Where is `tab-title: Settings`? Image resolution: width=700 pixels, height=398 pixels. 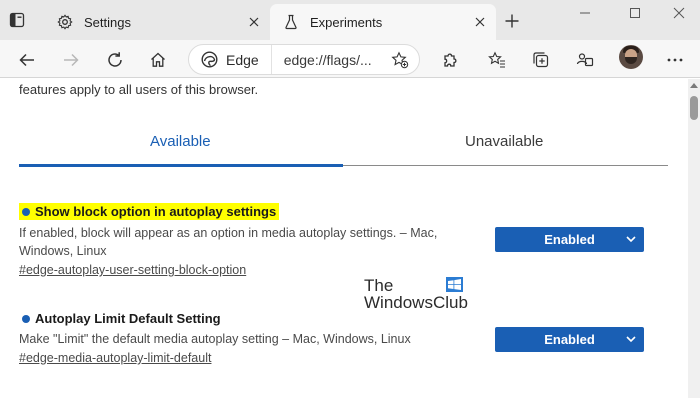 tab-title: Settings is located at coordinates (107, 22).